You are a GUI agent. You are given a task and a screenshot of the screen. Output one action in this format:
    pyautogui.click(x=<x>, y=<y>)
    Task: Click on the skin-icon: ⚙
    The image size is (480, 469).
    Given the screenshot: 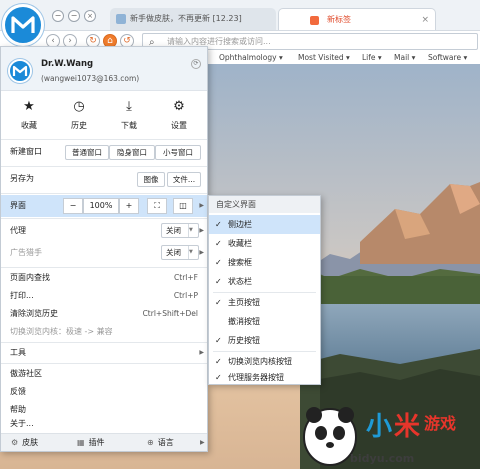 What is the action you would take?
    pyautogui.click(x=15, y=442)
    